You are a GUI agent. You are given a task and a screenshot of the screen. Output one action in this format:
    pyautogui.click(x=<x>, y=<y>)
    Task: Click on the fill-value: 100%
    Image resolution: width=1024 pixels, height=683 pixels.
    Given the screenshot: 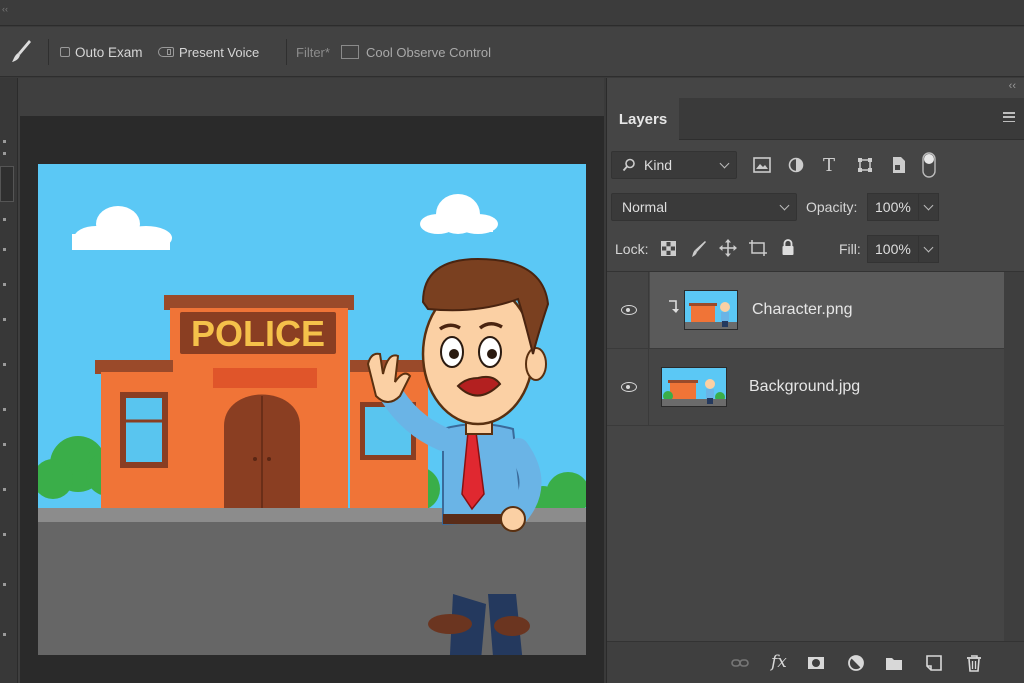 What is the action you would take?
    pyautogui.click(x=893, y=249)
    